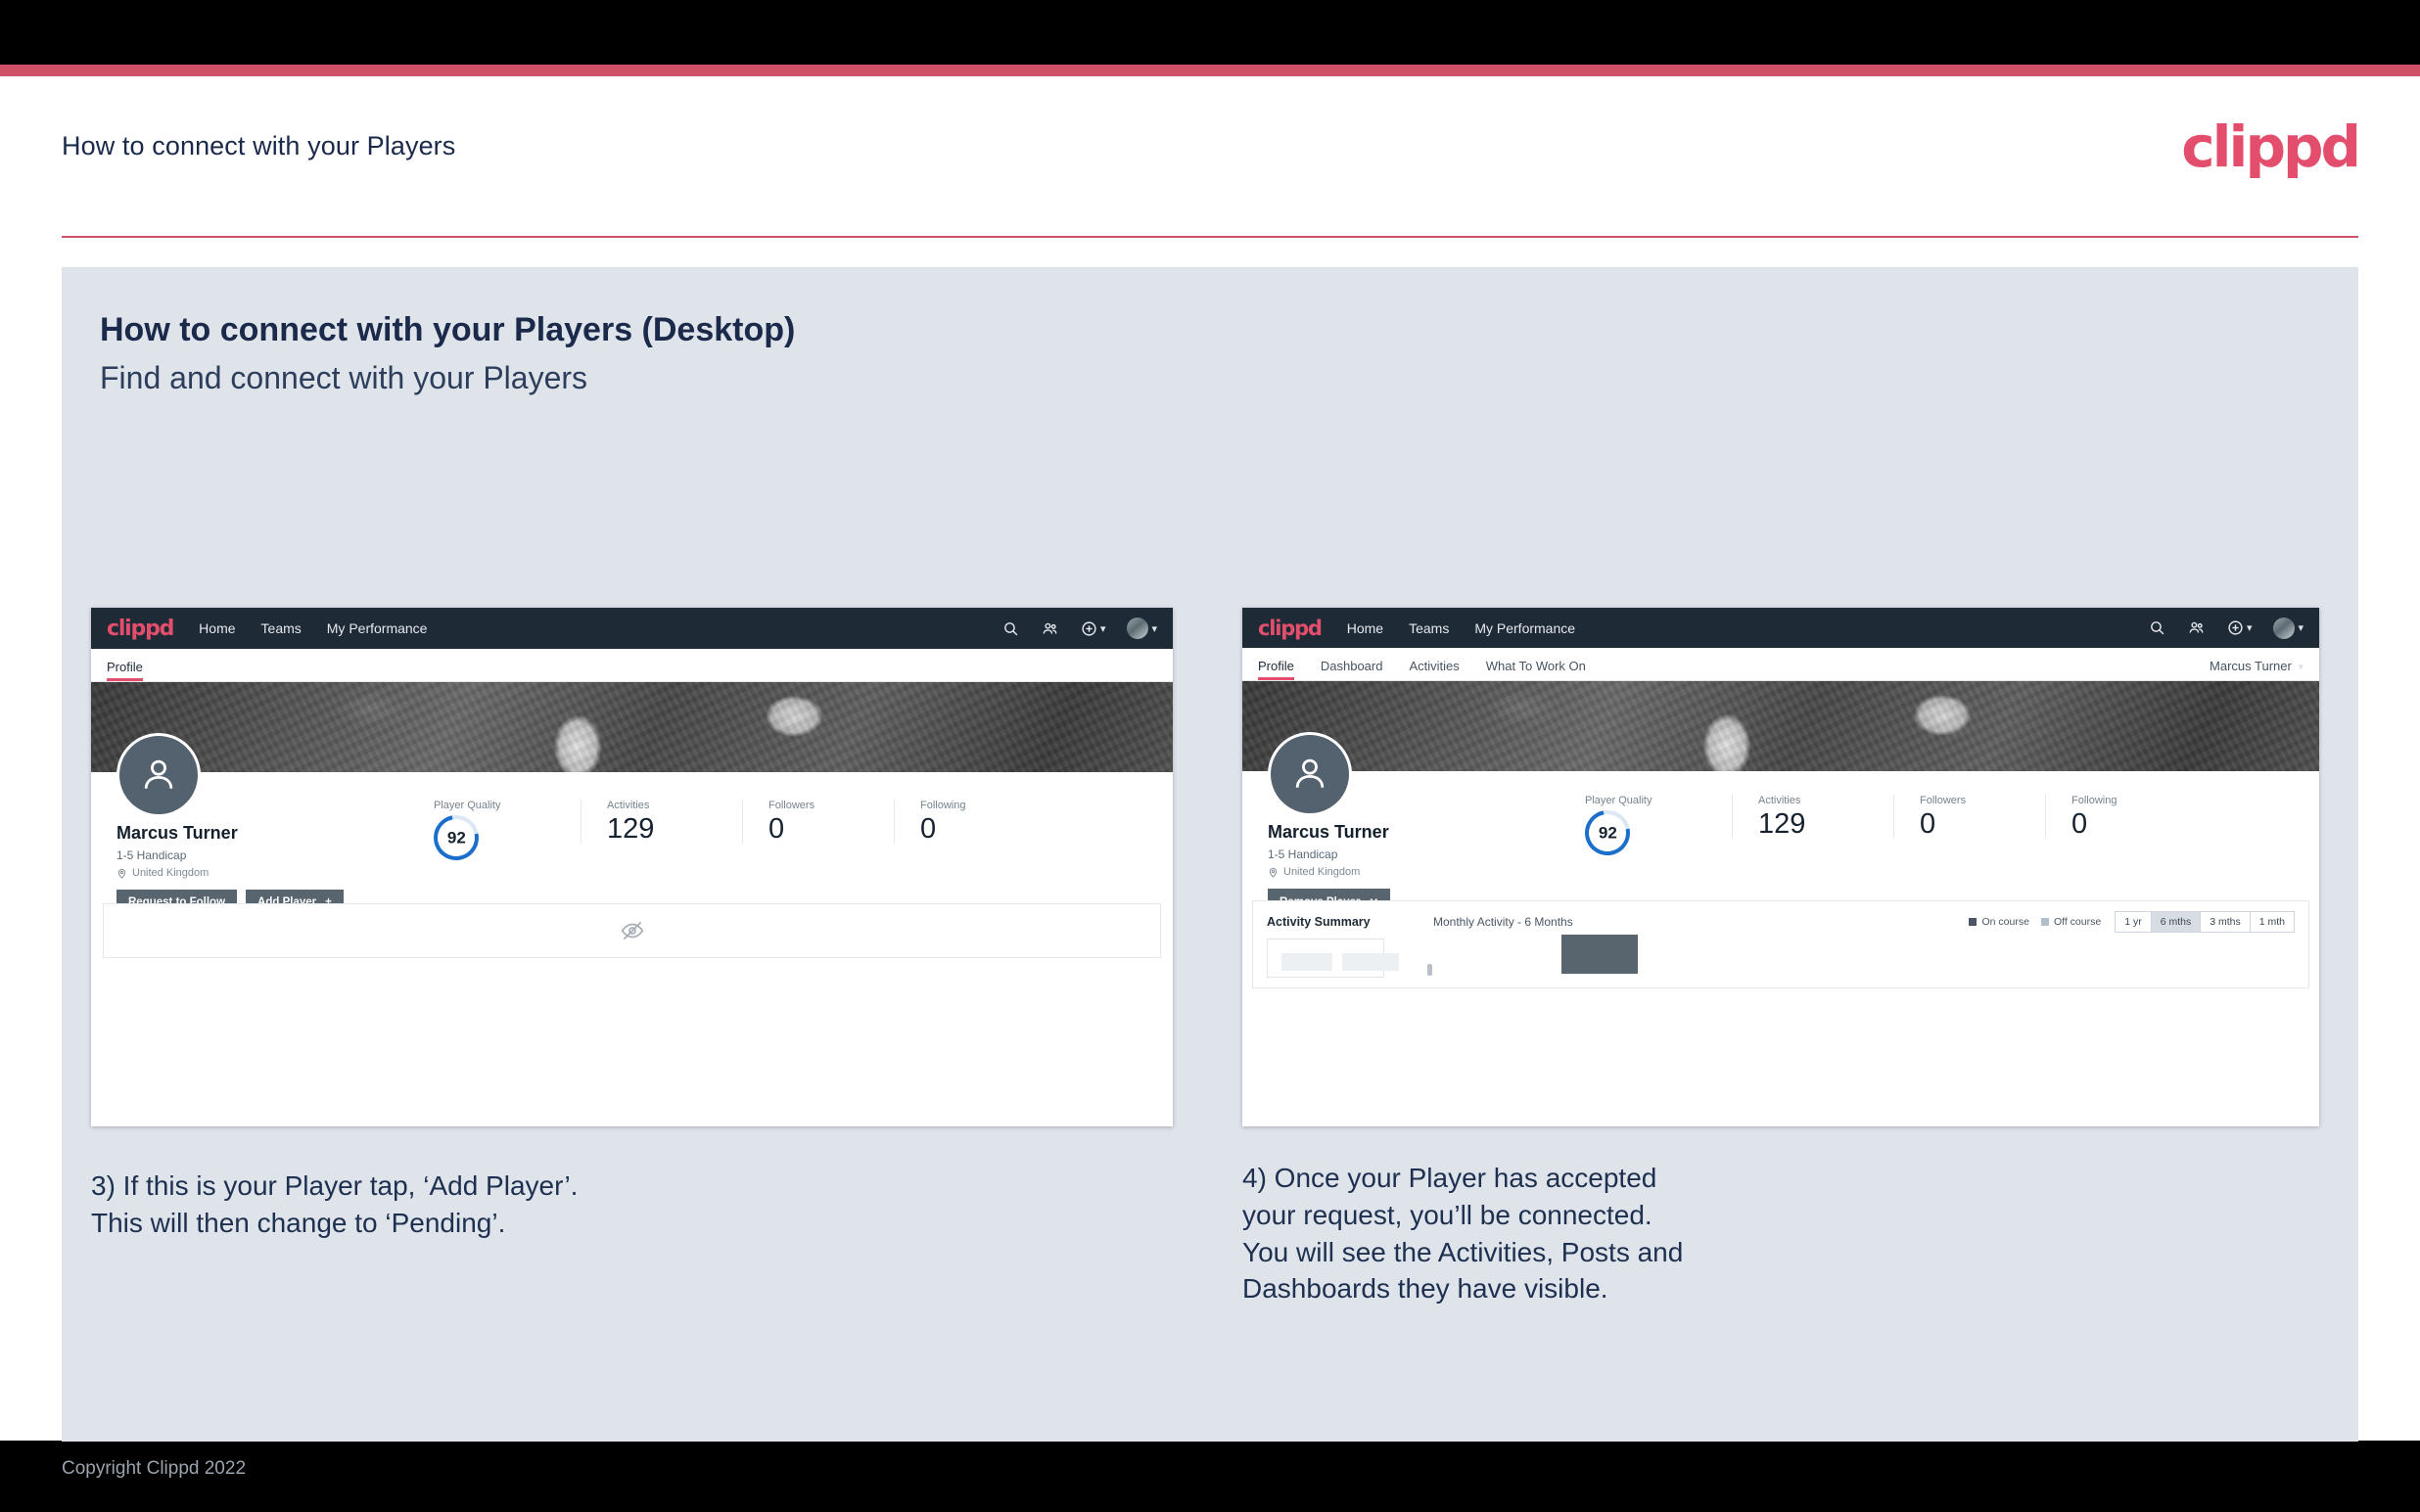 The height and width of the screenshot is (1512, 2420). Describe the element at coordinates (1210, 237) in the screenshot. I see `header-divider` at that location.